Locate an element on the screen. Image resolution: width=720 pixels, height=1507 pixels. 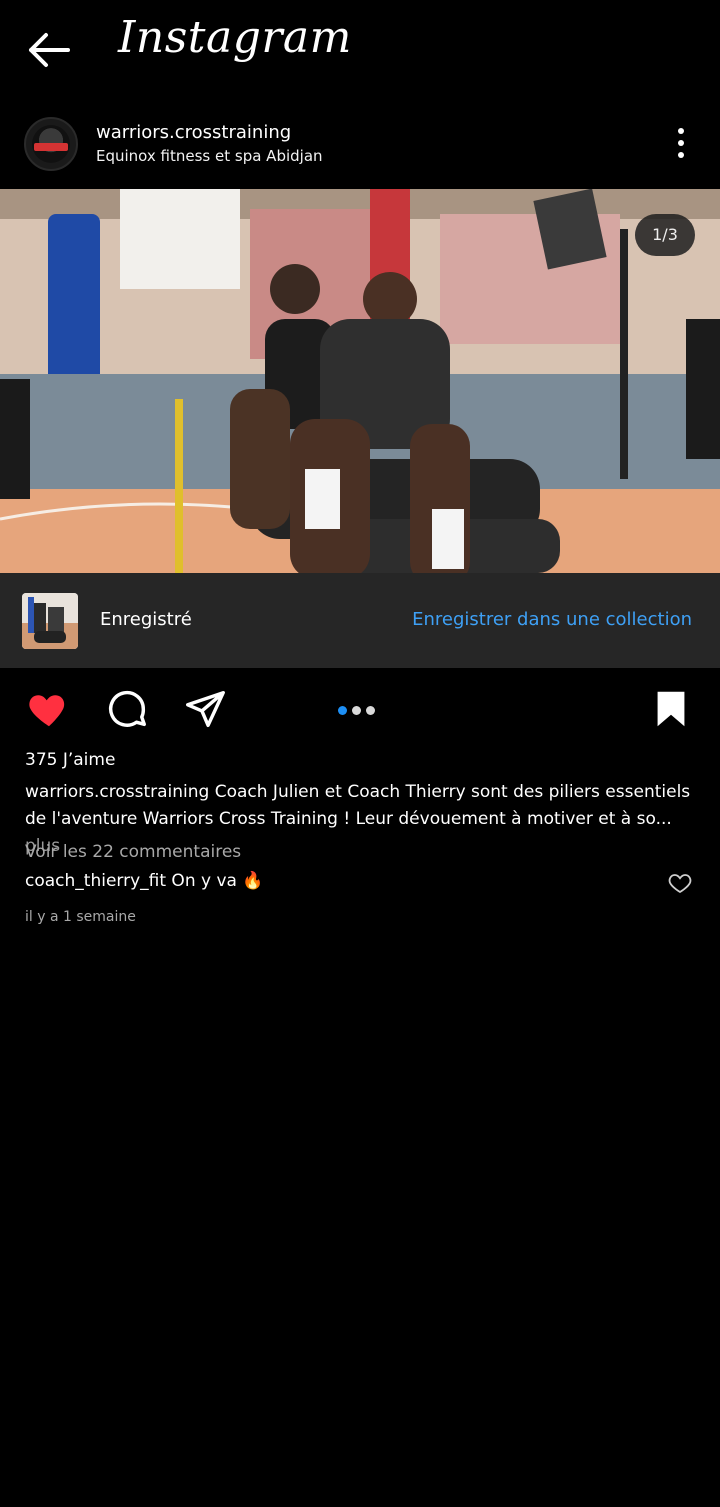
saved-thumbnail is located at coordinates (50, 621).